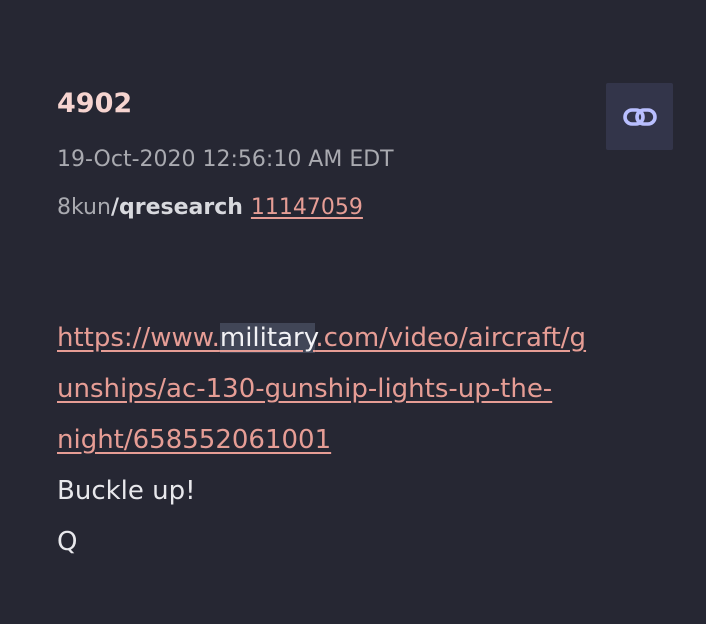 The image size is (706, 624). I want to click on source-post-link: 11147059, so click(307, 207).